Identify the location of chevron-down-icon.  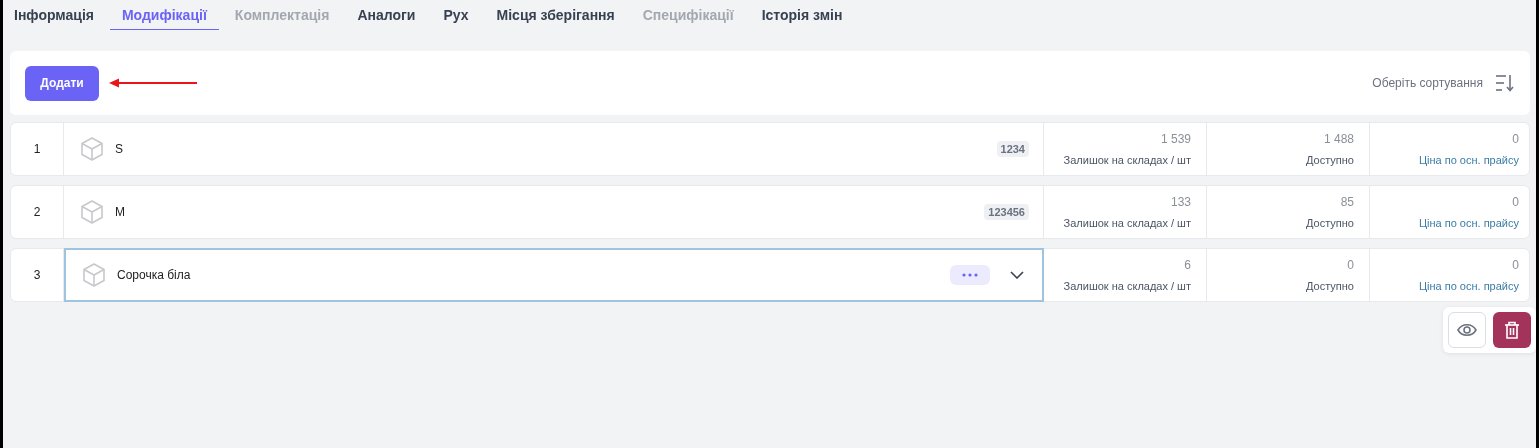
(1017, 275).